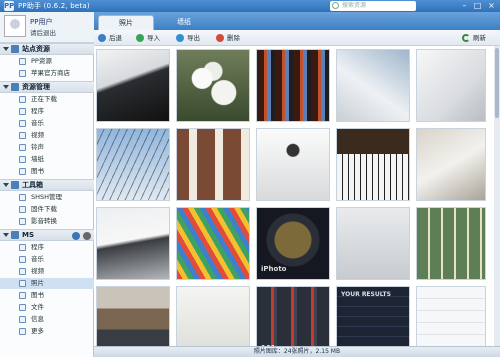 Image resolution: width=500 pixels, height=357 pixels. Describe the element at coordinates (193, 38) in the screenshot. I see `export-label: 导出` at that location.